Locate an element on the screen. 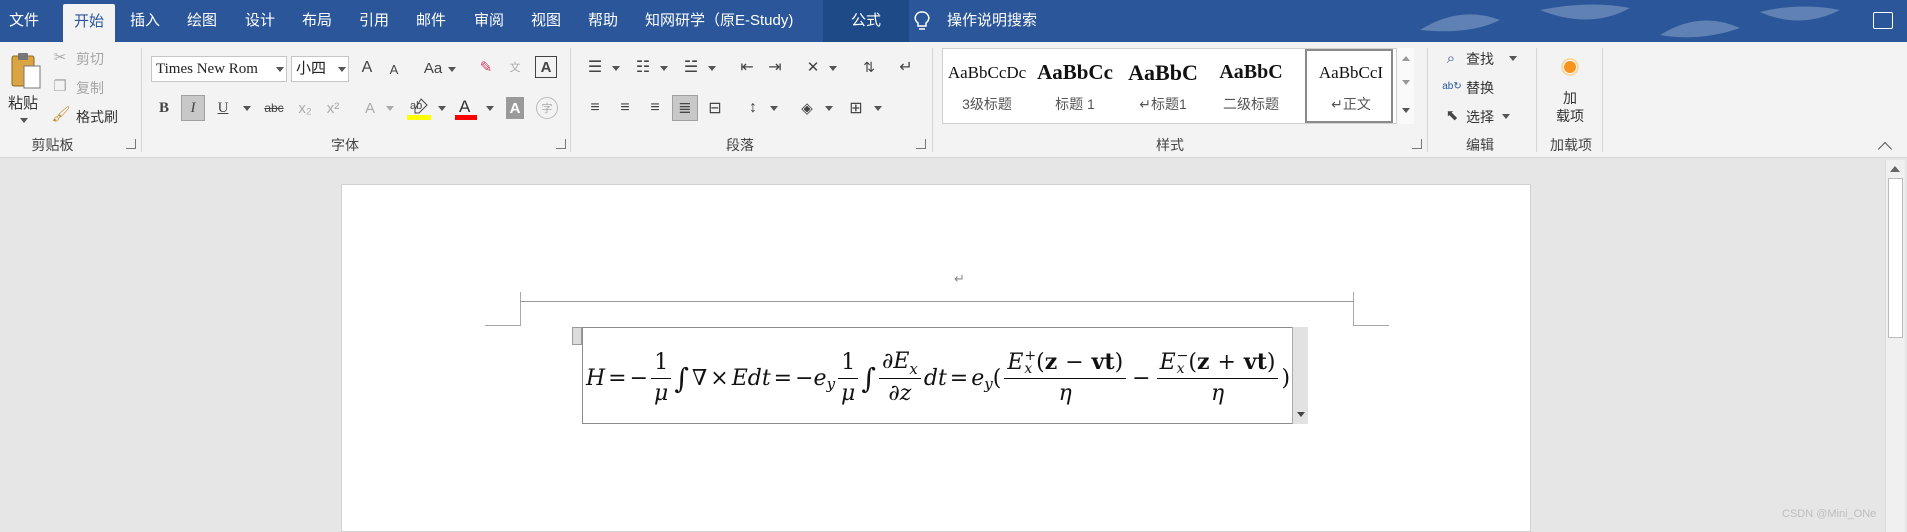 Image resolution: width=1907 pixels, height=532 pixels. align-left-icon: ≡ is located at coordinates (595, 108).